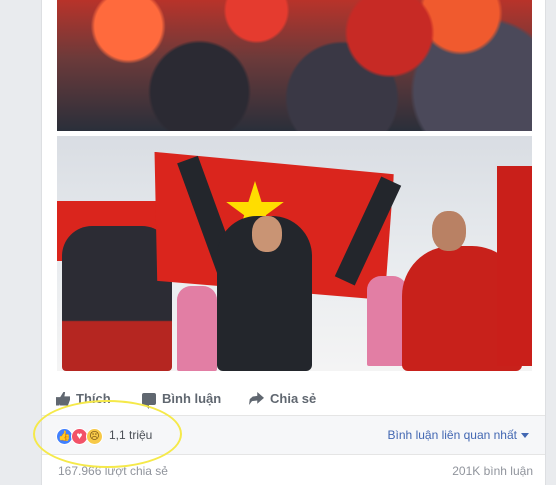  I want to click on share-button: Chia sẻ, so click(282, 398).